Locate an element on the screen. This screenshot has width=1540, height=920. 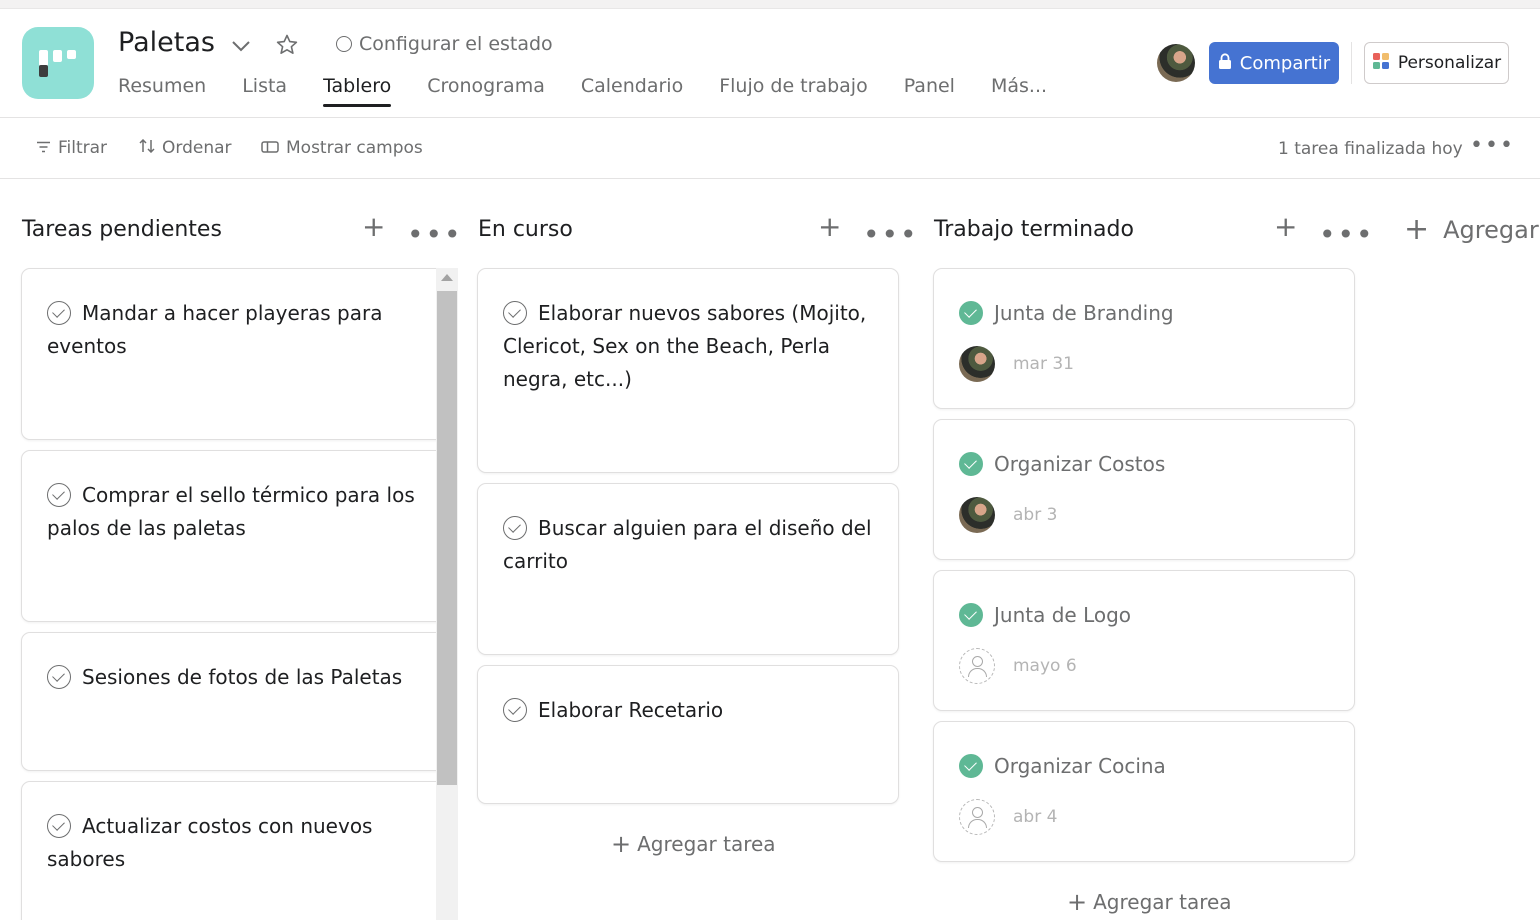
show-fields-button: Mostrar campos is located at coordinates (342, 148).